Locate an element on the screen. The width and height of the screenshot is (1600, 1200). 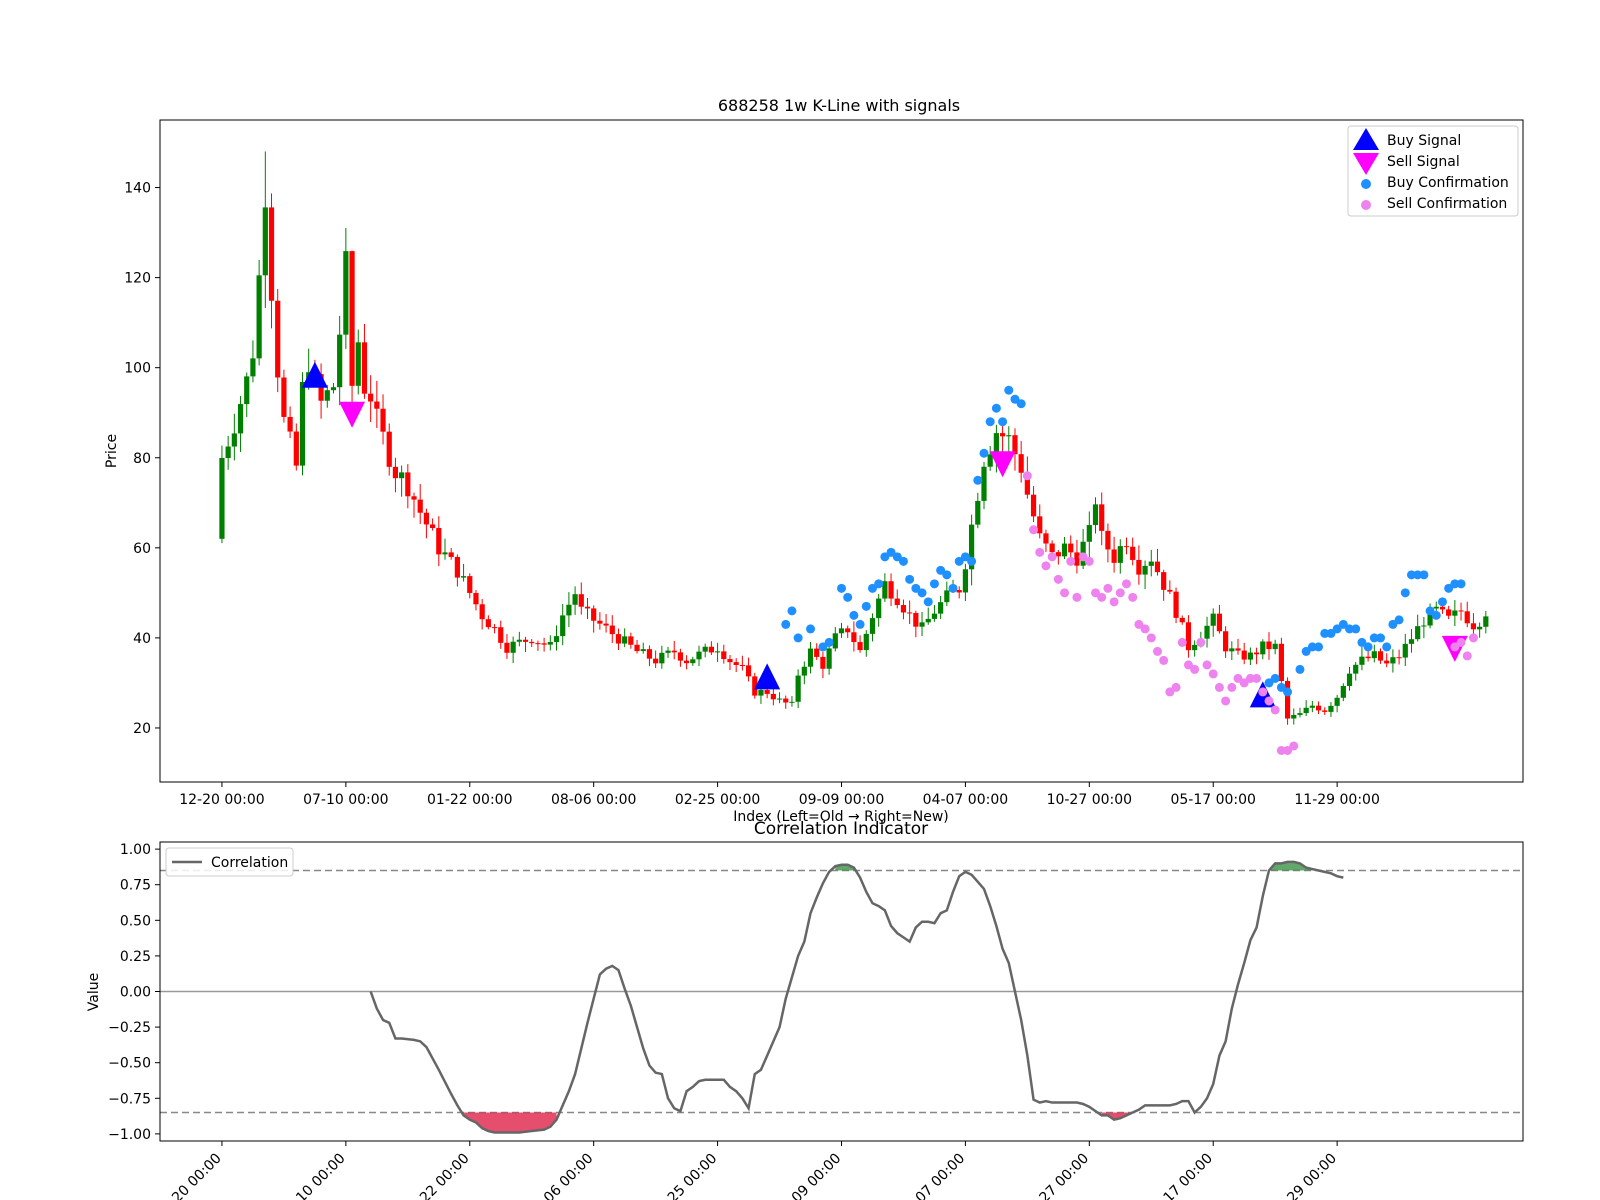
legend-label: Sell Confirmation is located at coordinates (1447, 204).